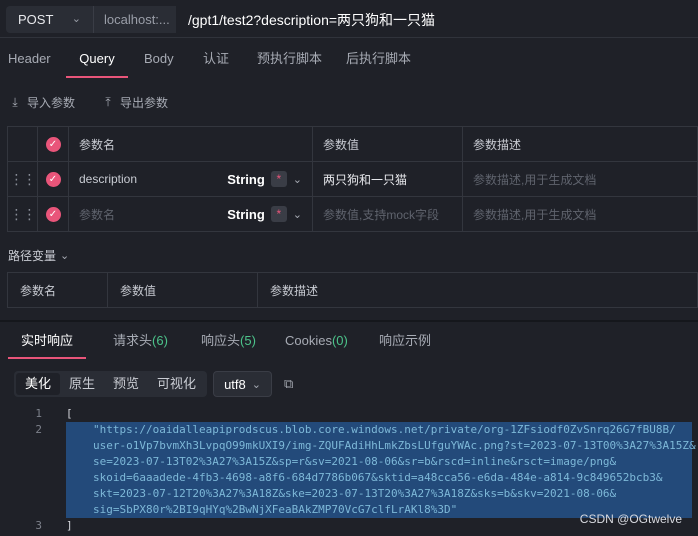 This screenshot has width=698, height=536. I want to click on param-value-input: 参数值,支持mock字段, so click(387, 214).